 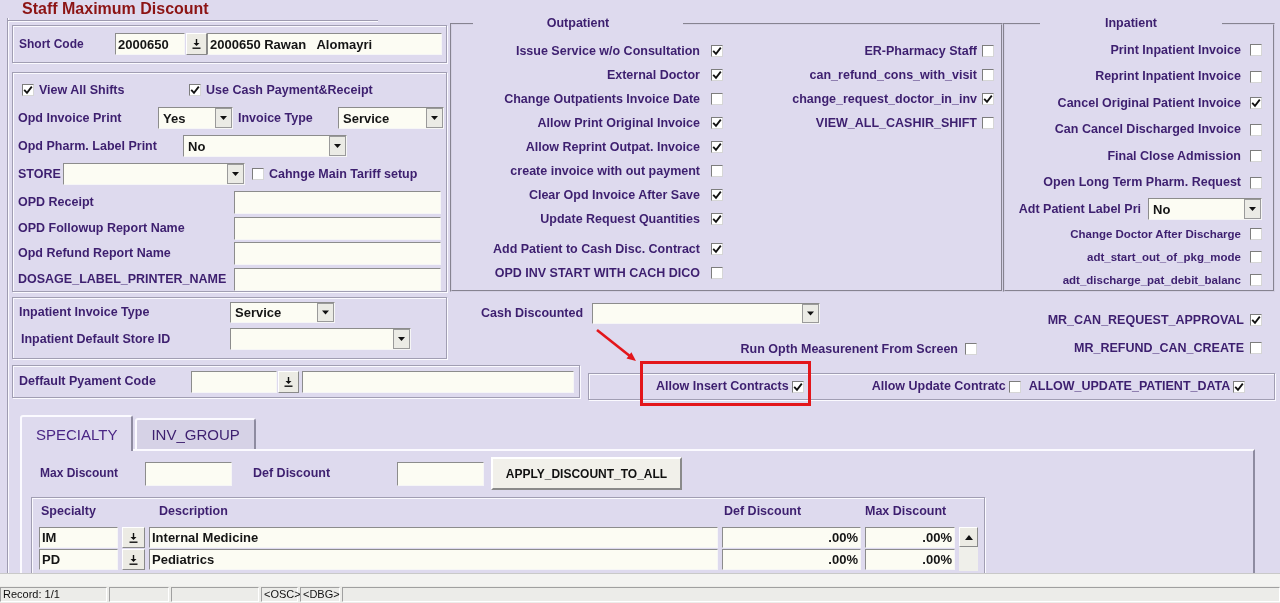 I want to click on field-label: Cash Discounted, so click(x=532, y=313).